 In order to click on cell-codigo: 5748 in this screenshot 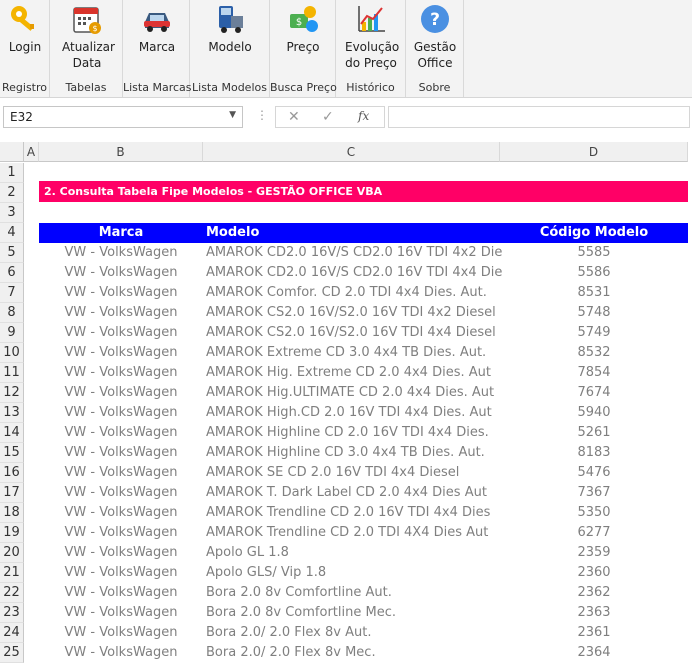, I will do `click(594, 313)`.